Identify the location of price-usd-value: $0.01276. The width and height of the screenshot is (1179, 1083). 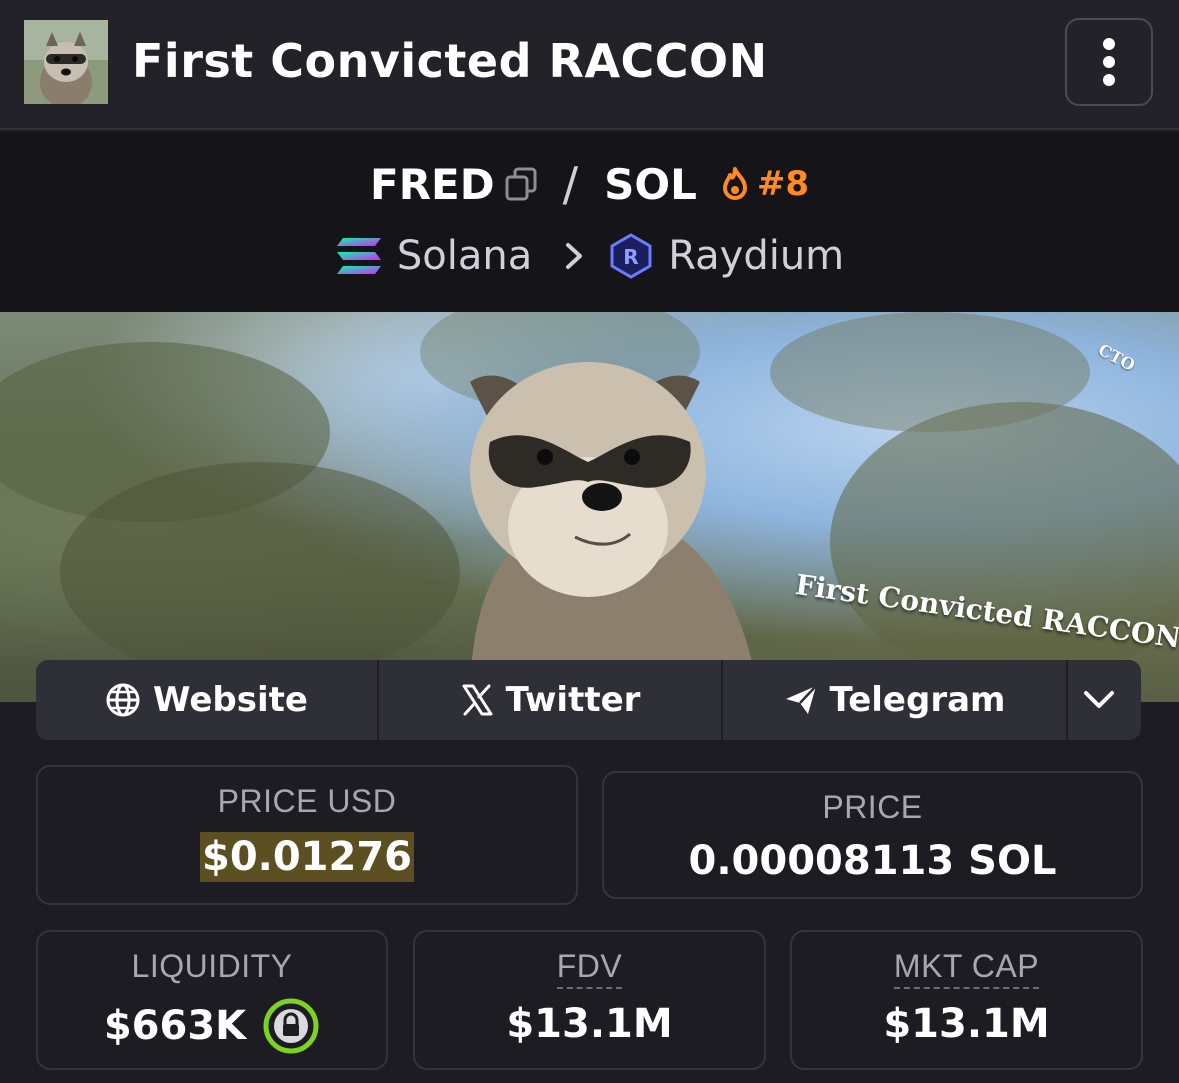
(307, 857).